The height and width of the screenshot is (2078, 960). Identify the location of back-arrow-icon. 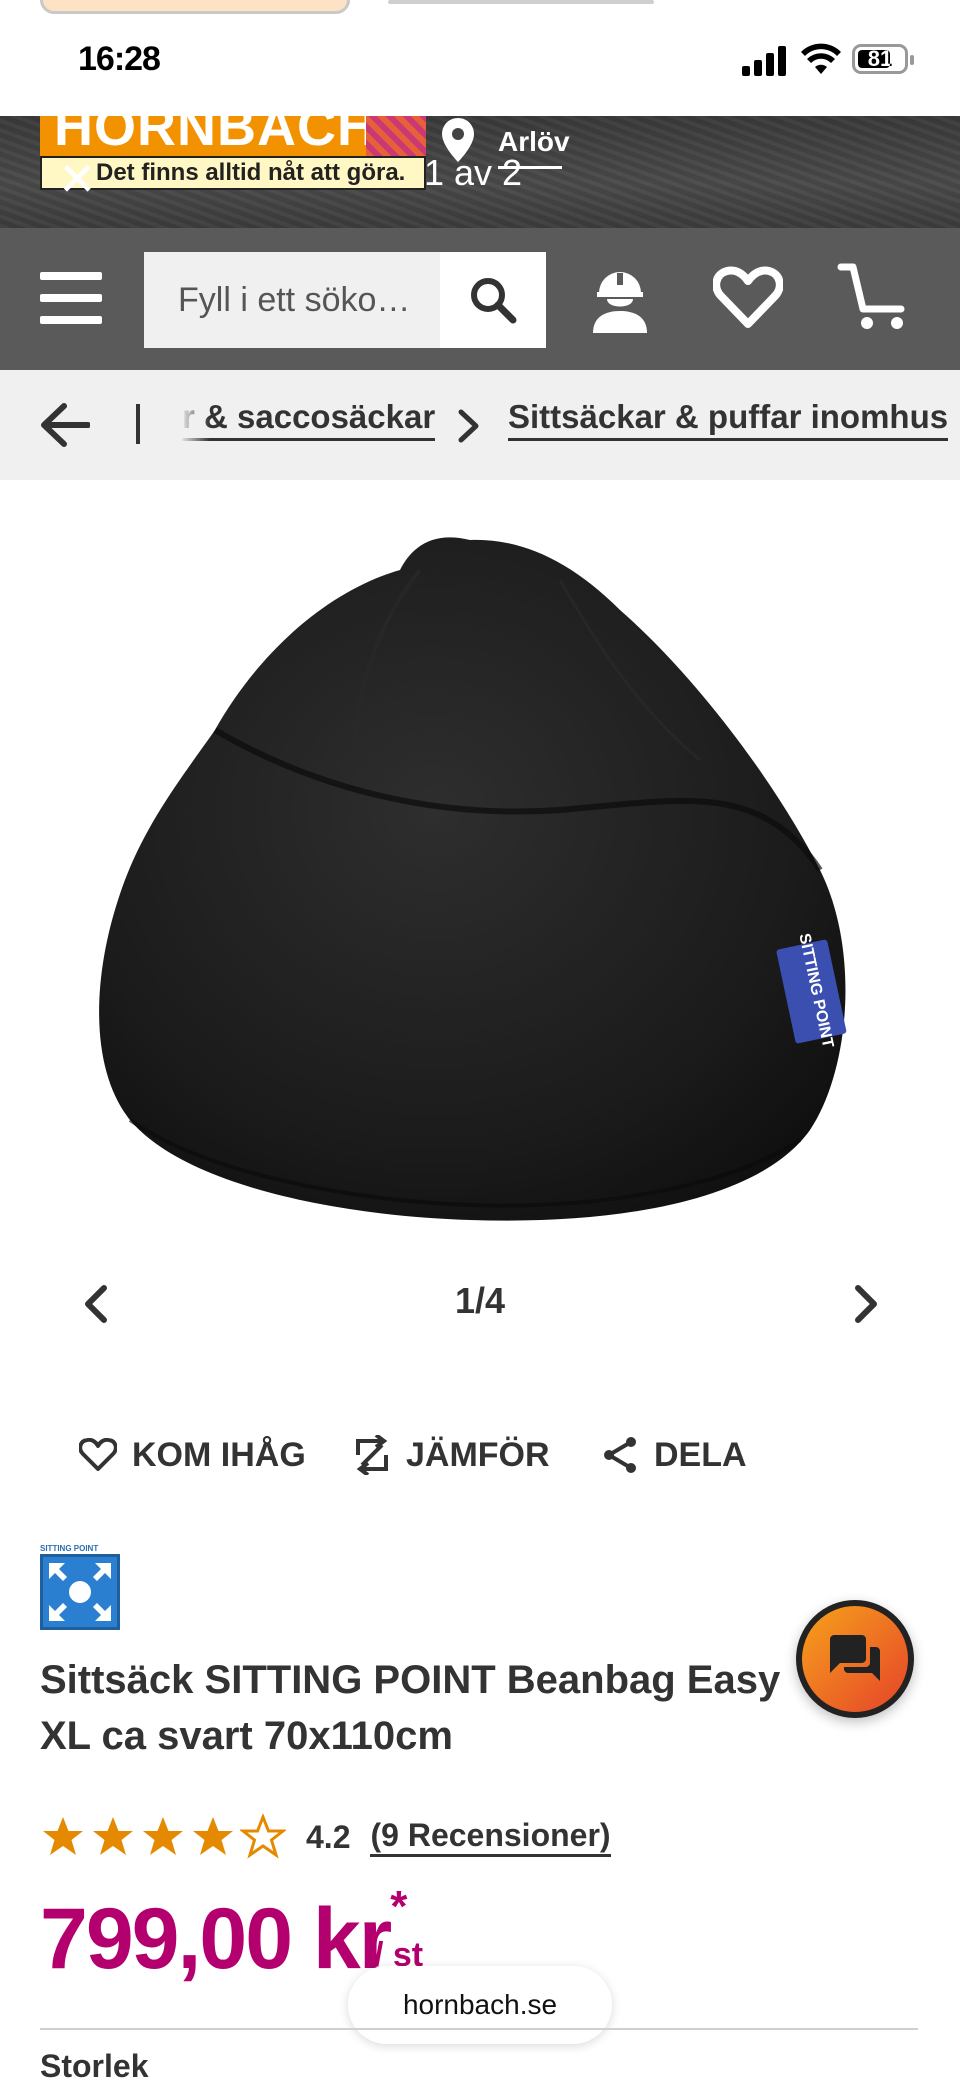
(65, 425).